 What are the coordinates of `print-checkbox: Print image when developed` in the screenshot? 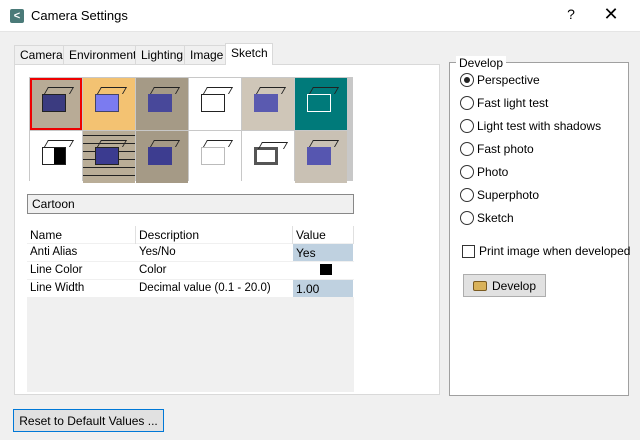 It's located at (546, 251).